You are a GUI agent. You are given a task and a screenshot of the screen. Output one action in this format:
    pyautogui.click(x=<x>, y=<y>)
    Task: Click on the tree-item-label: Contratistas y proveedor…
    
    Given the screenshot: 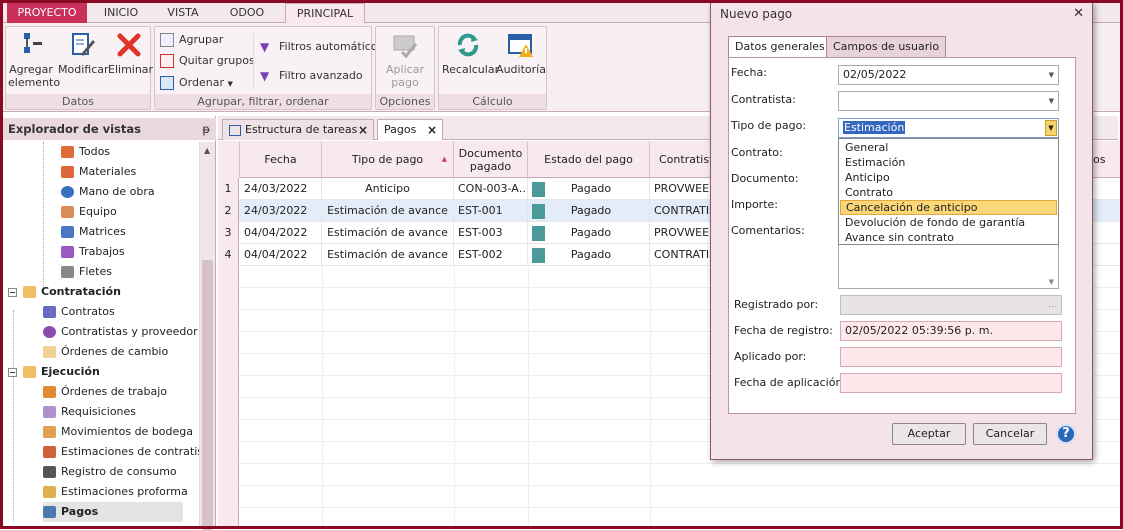 What is the action you would take?
    pyautogui.click(x=130, y=331)
    